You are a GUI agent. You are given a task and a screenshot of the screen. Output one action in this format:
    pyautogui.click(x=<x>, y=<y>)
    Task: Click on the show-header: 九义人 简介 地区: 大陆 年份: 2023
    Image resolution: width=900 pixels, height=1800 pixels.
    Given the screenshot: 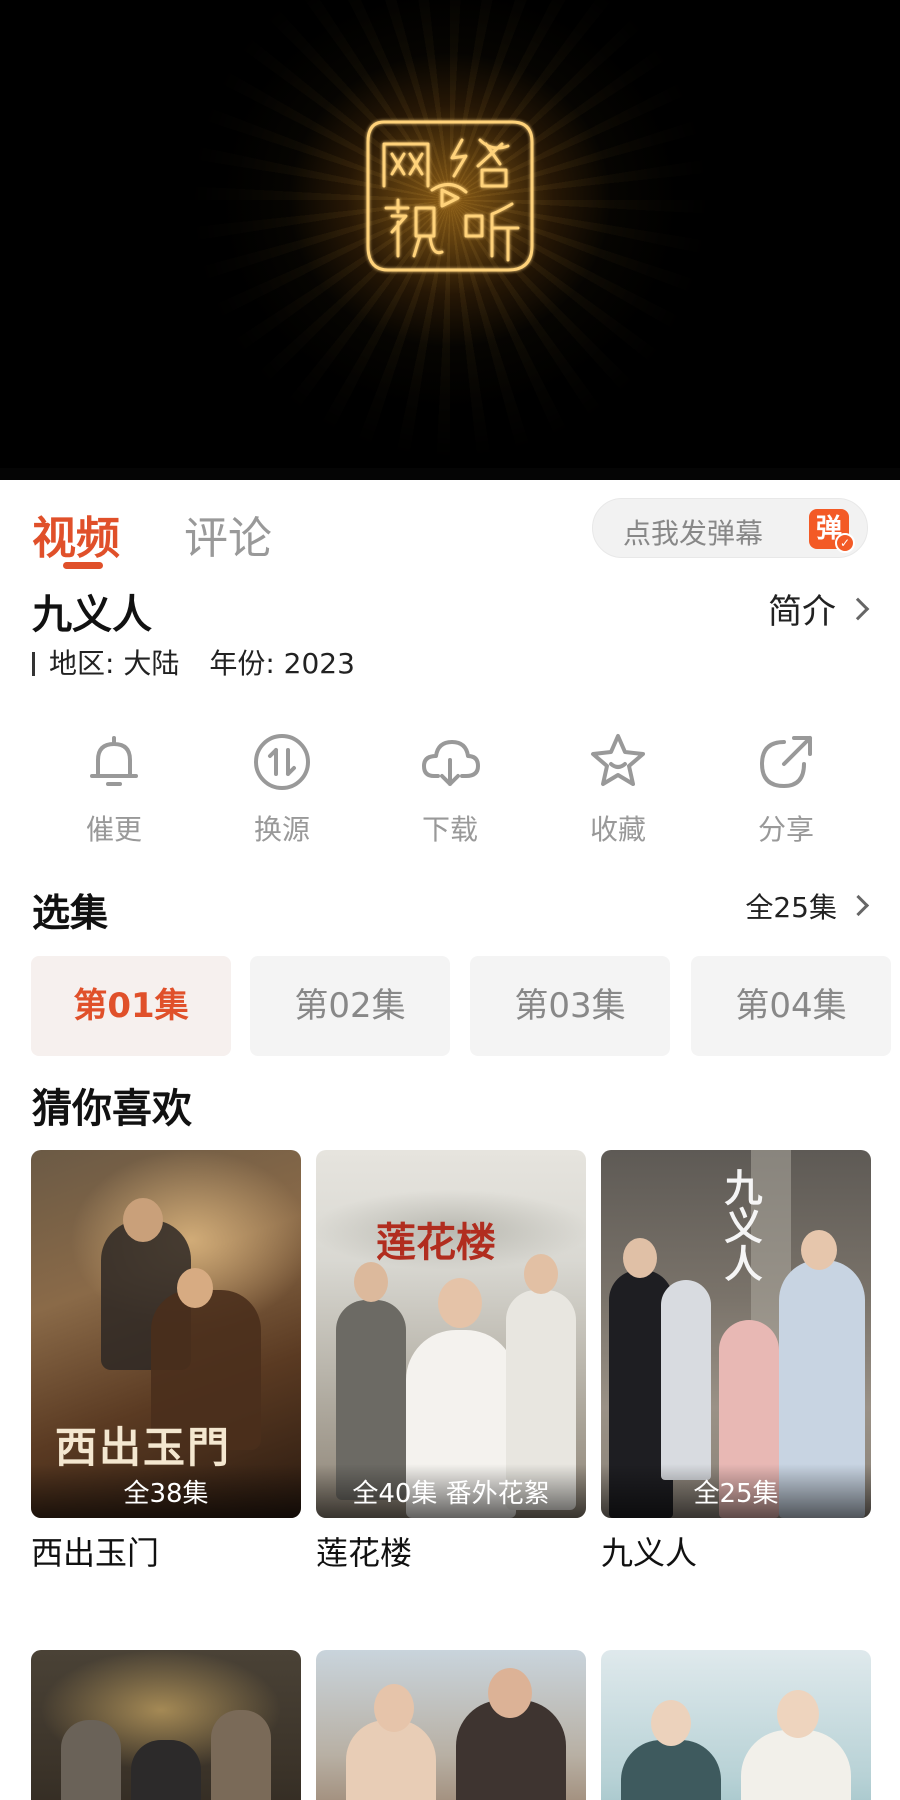 What is the action you would take?
    pyautogui.click(x=450, y=640)
    